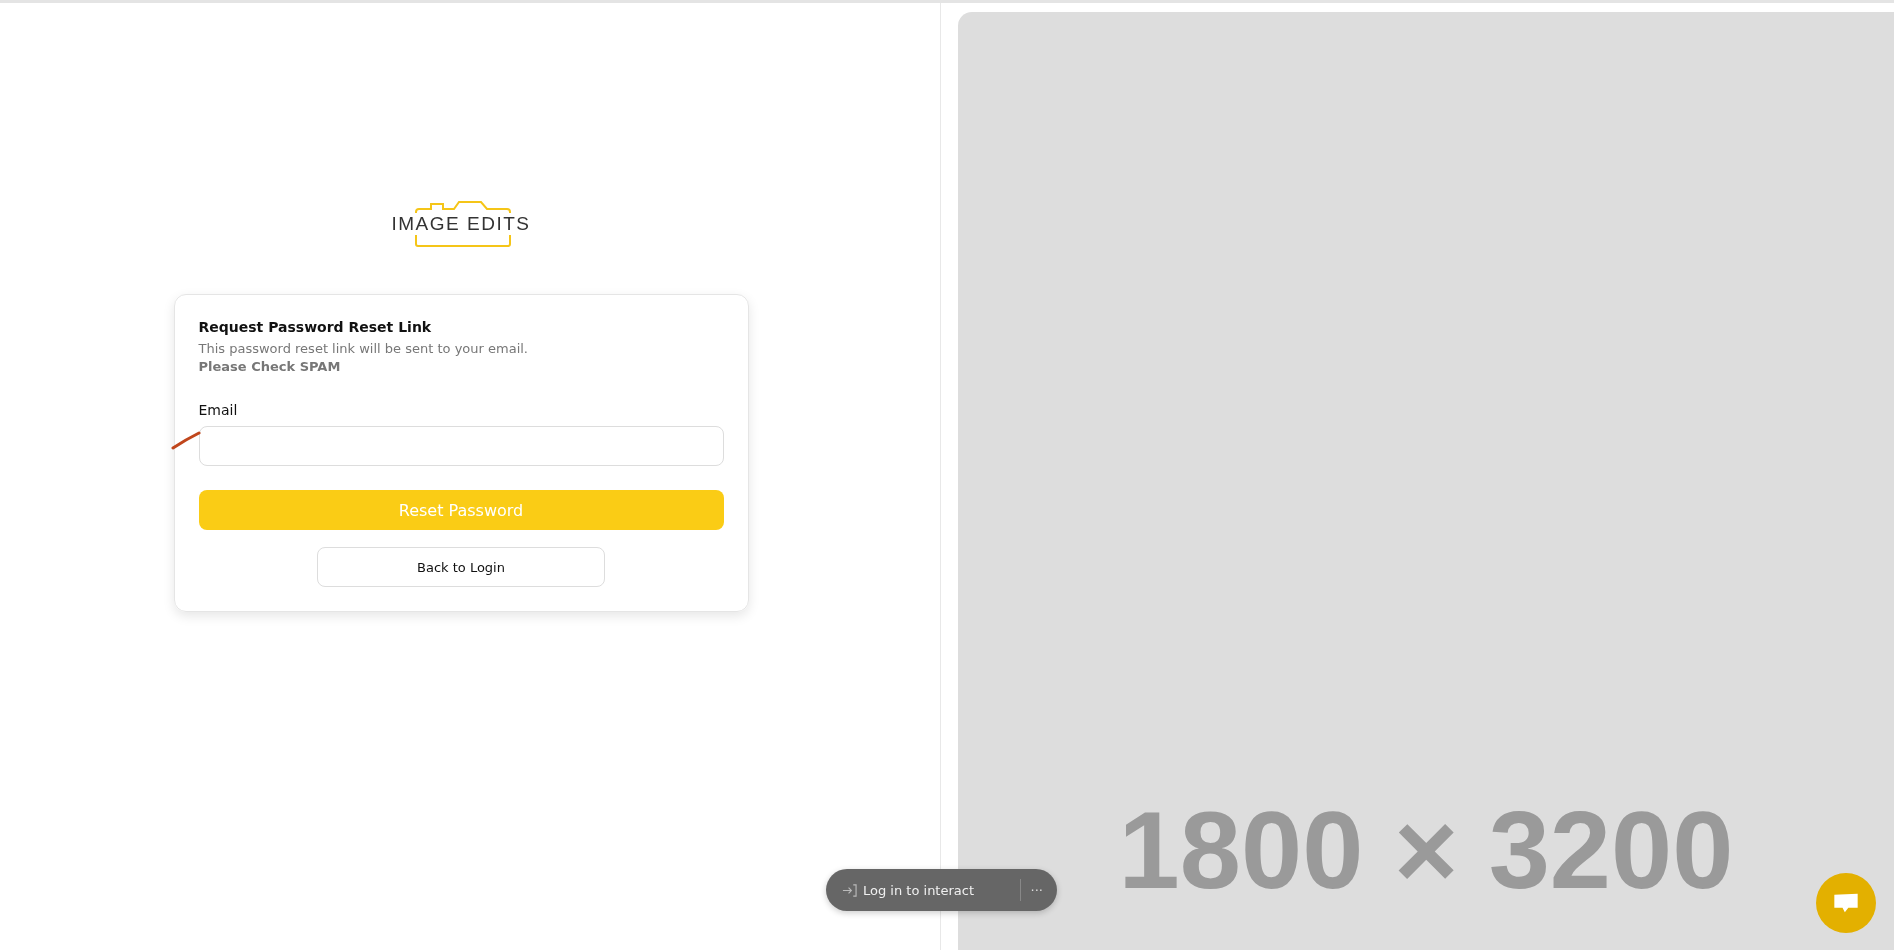 Image resolution: width=1894 pixels, height=950 pixels. Describe the element at coordinates (315, 327) in the screenshot. I see `card-title: Request Password Reset Link` at that location.